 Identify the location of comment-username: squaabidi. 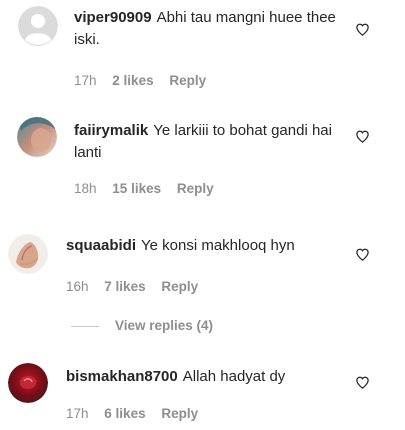
(101, 245).